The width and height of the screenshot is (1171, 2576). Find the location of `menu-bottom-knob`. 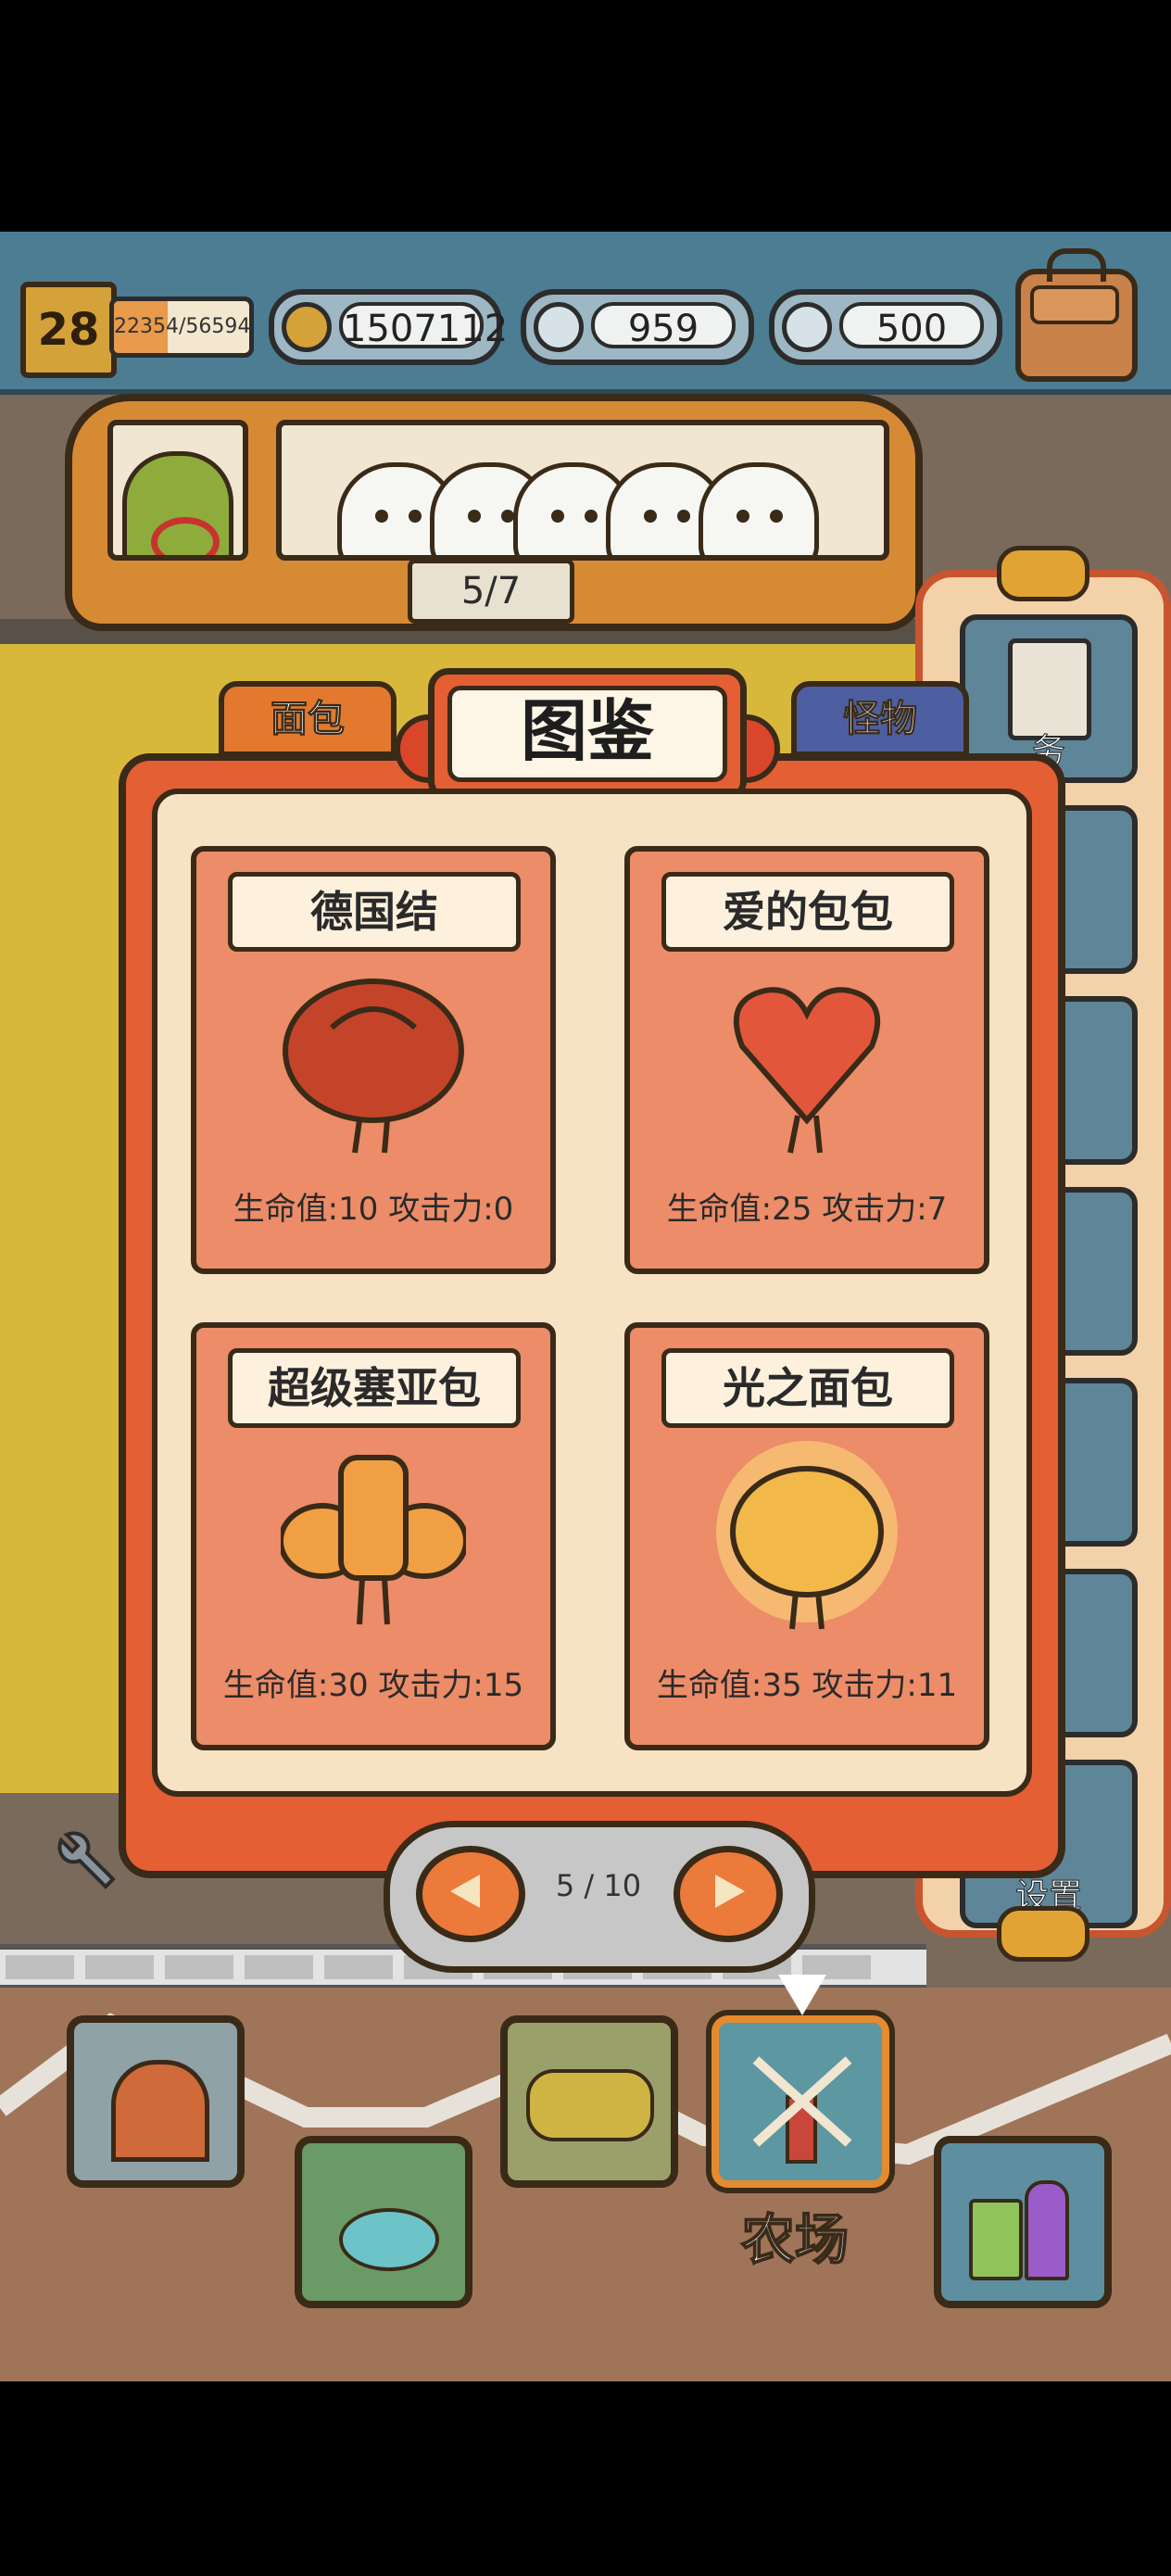

menu-bottom-knob is located at coordinates (1043, 1934).